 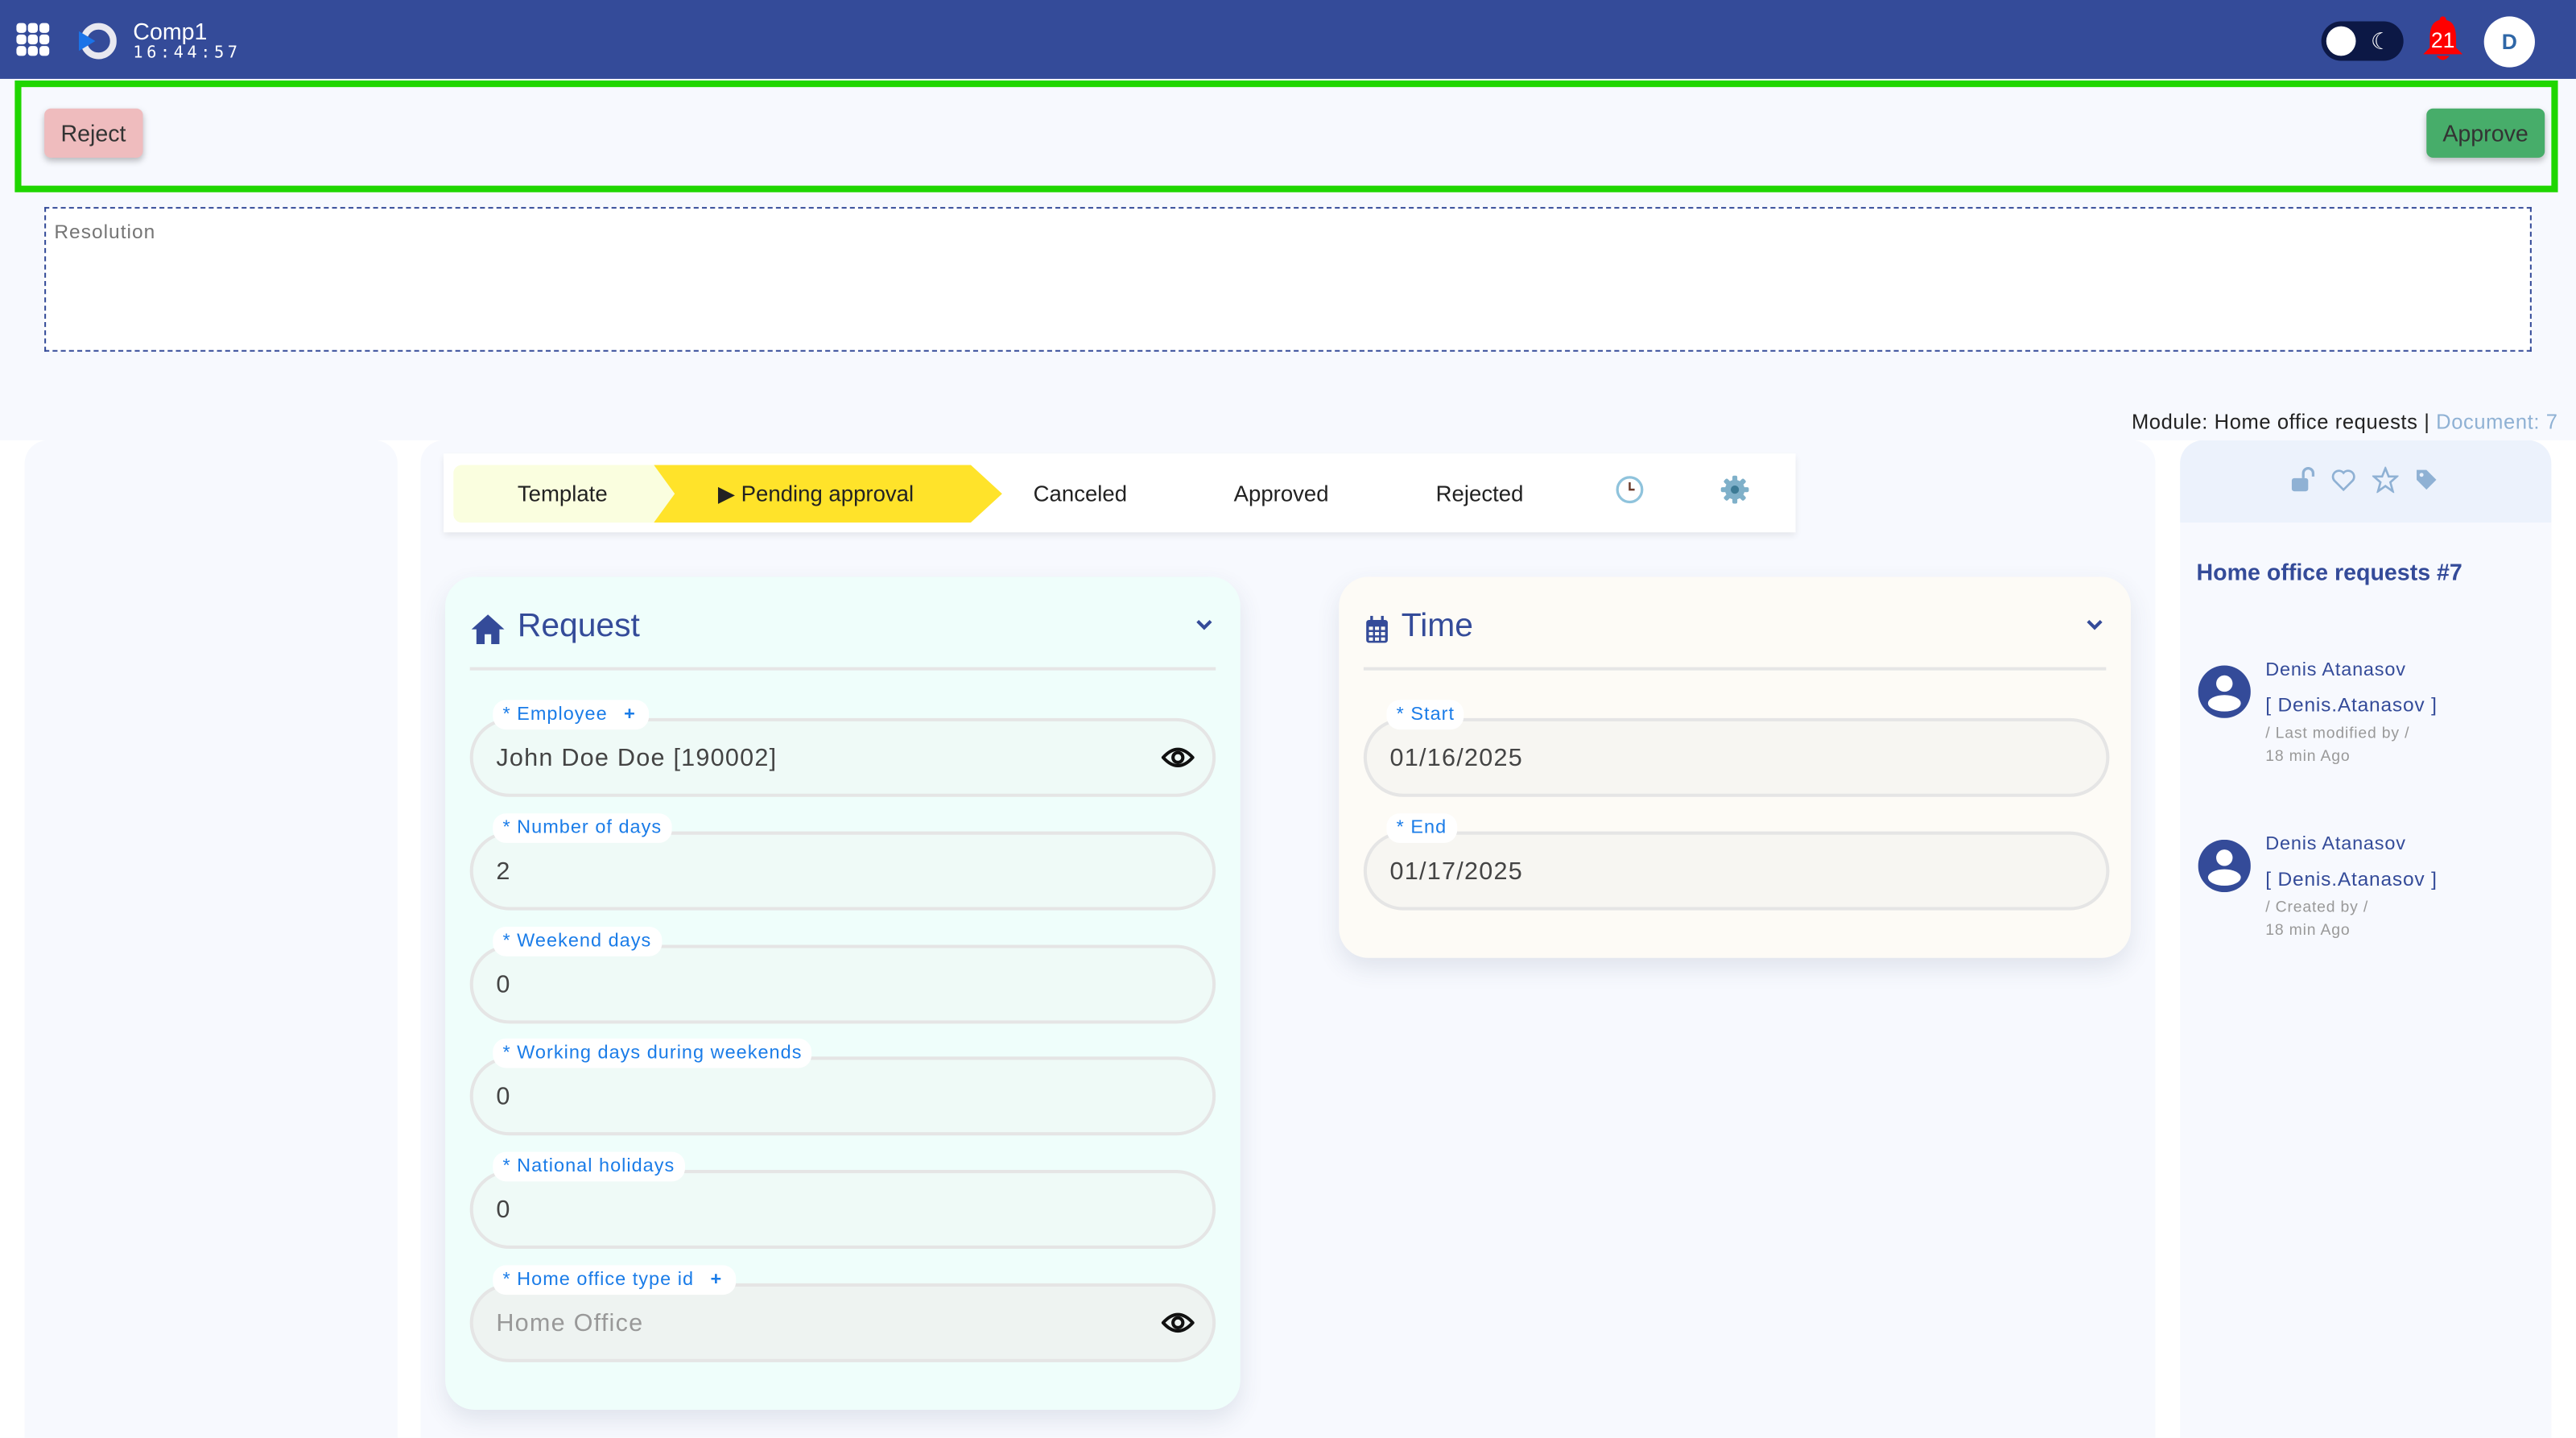 What do you see at coordinates (1480, 494) in the screenshot?
I see `step-rejected: Rejected` at bounding box center [1480, 494].